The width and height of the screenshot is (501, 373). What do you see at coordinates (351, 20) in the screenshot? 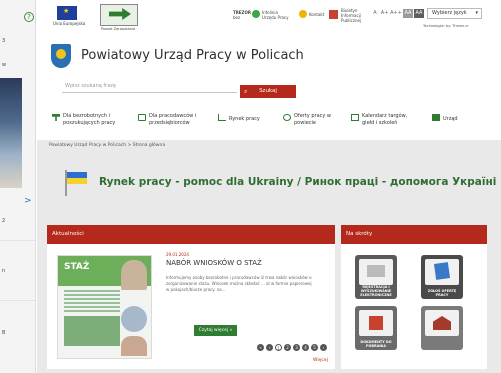
I see `bip-line: Publicznej` at bounding box center [351, 20].